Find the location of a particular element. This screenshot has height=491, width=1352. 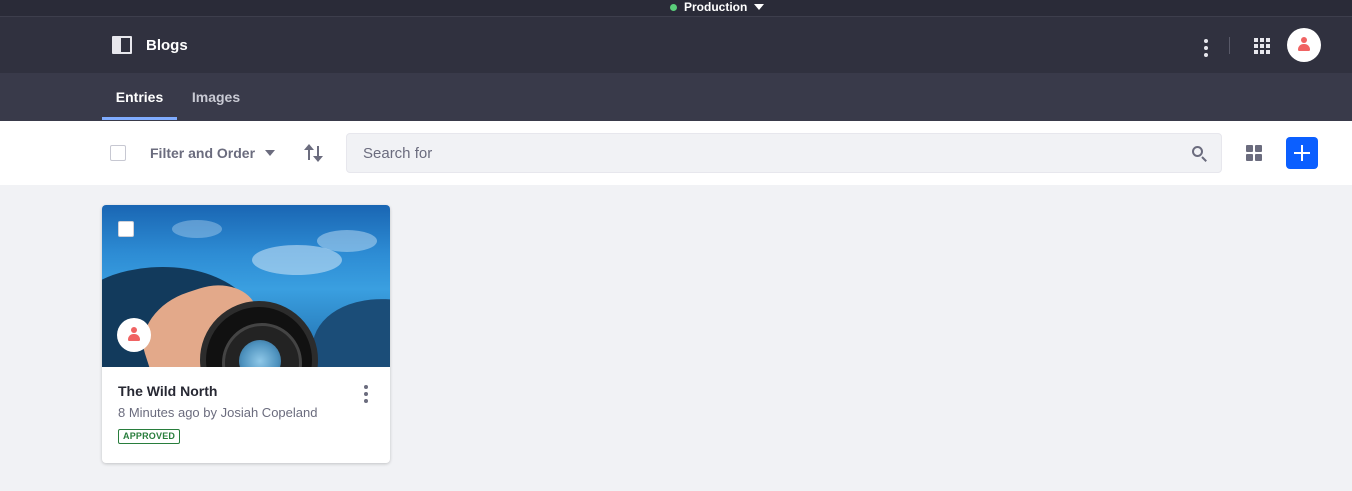

environment-selector: Production is located at coordinates (717, 7).